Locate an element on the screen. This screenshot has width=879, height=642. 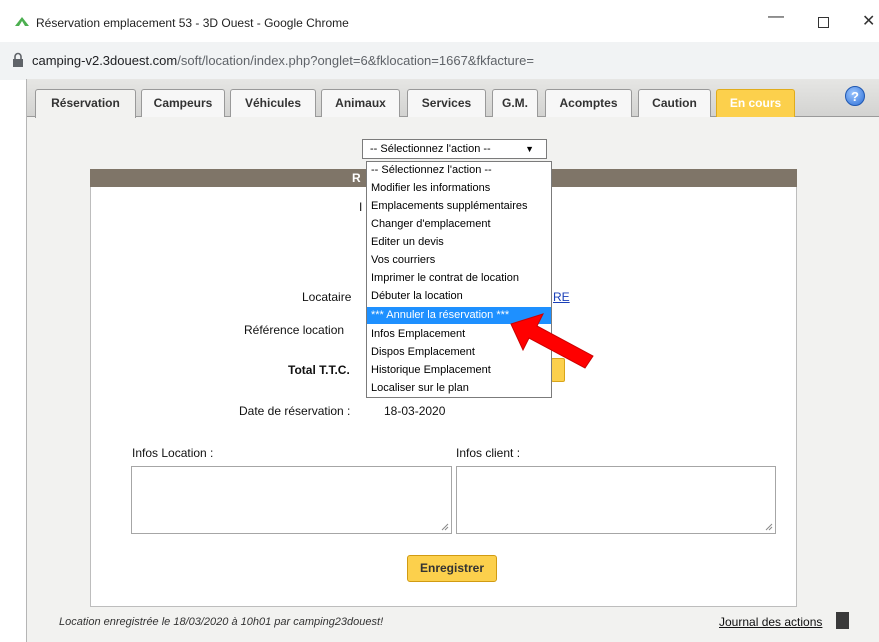
maximize-icon is located at coordinates (823, 22).